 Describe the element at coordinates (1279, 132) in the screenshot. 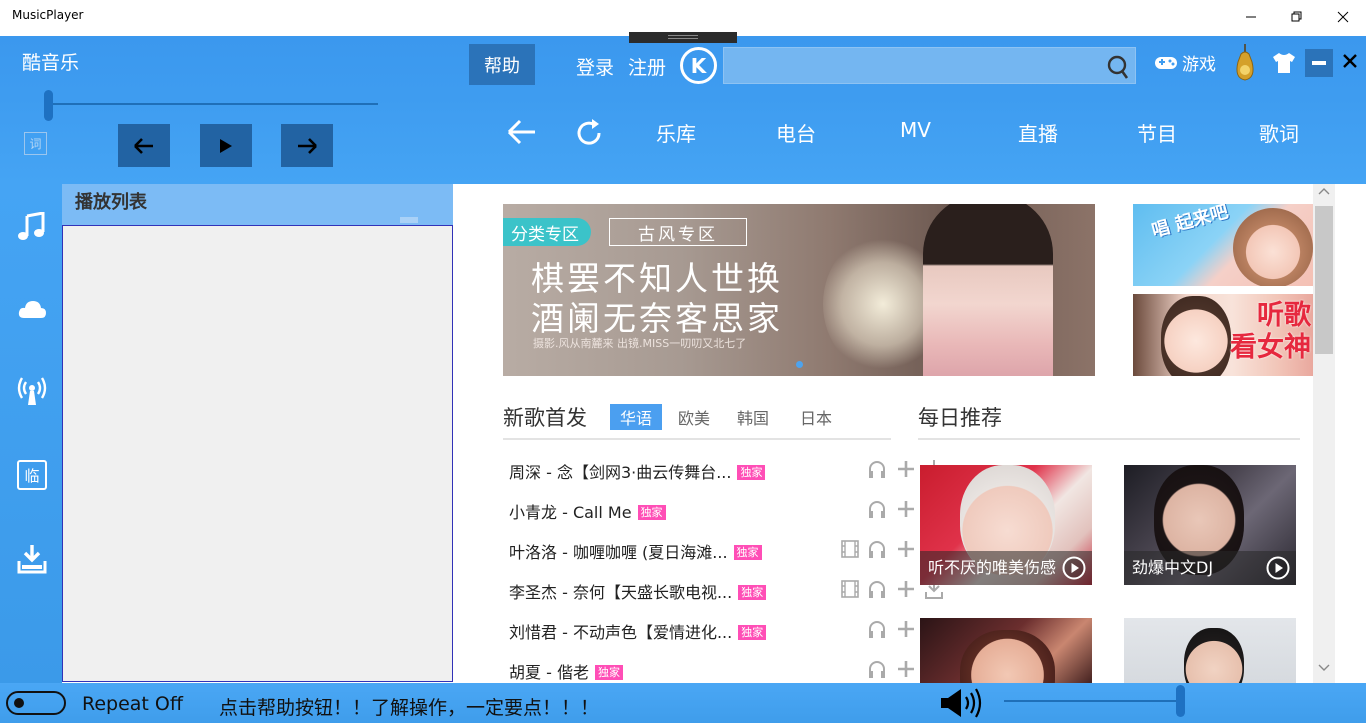

I see `nav-tab-lyrics: 歌词` at that location.